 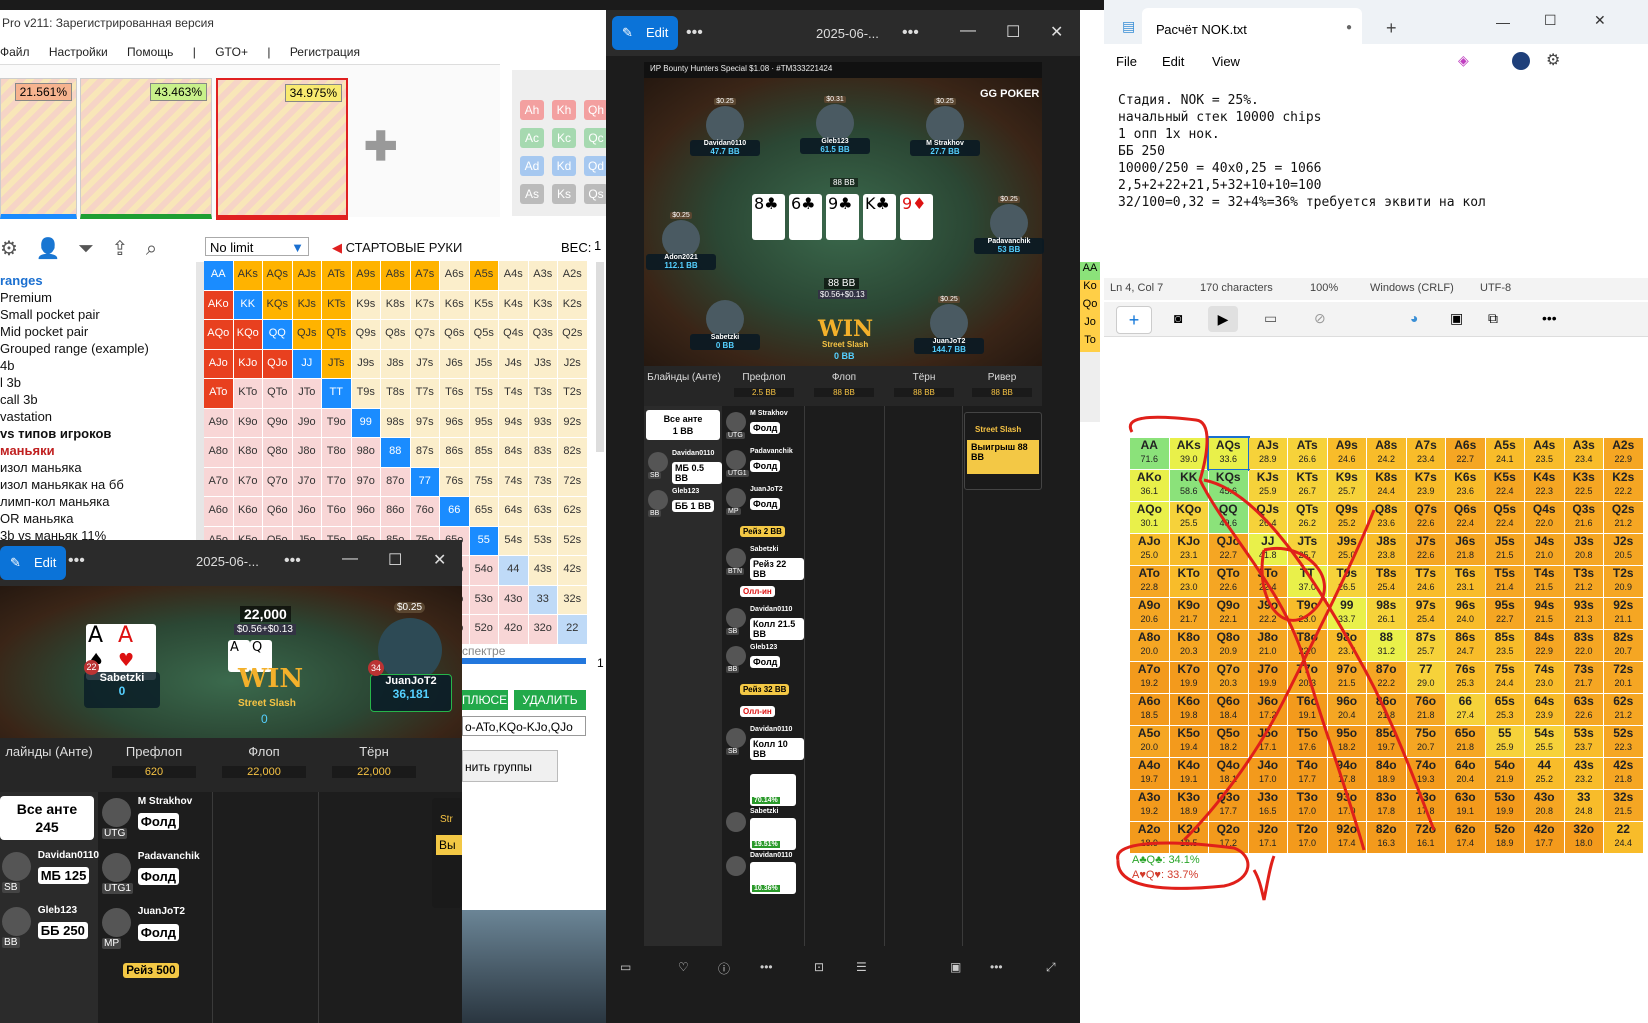 I want to click on hand-cell: A7o, so click(x=218, y=481).